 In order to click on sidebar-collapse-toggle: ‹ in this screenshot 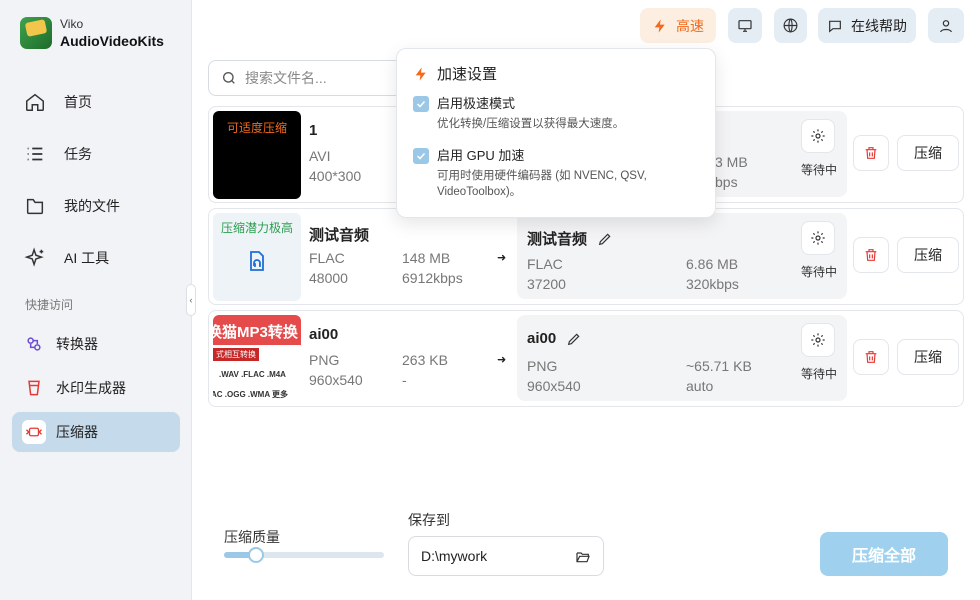, I will do `click(191, 300)`.